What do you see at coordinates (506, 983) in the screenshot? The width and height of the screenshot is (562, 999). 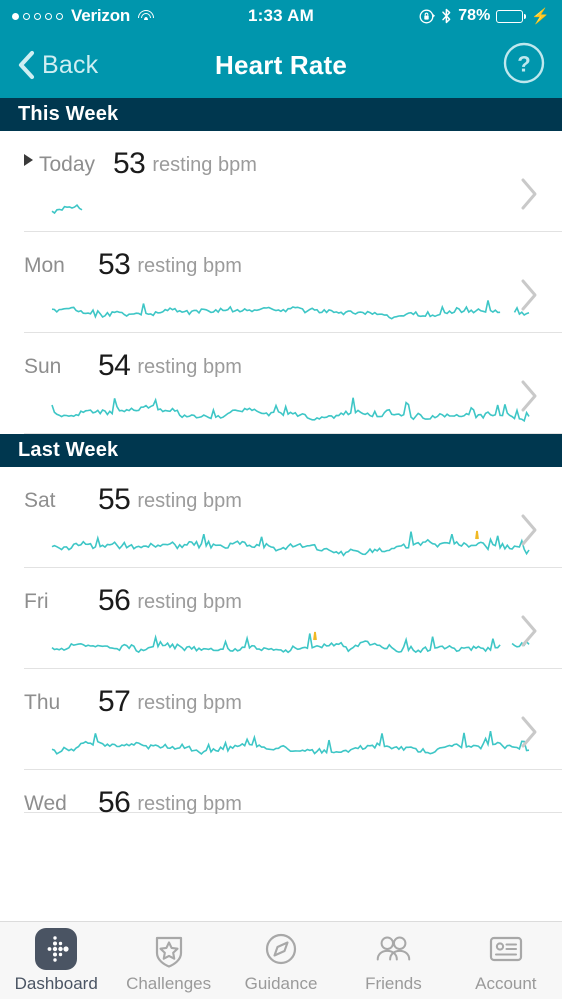 I see `tab-account-label: Account` at bounding box center [506, 983].